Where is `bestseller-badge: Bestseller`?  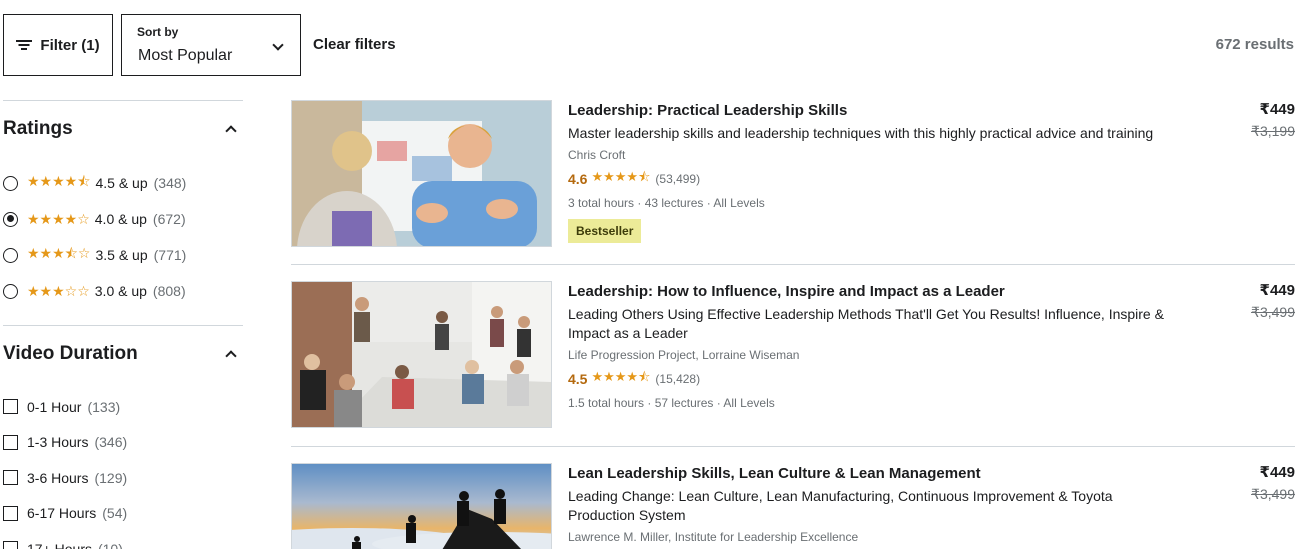 bestseller-badge: Bestseller is located at coordinates (605, 231).